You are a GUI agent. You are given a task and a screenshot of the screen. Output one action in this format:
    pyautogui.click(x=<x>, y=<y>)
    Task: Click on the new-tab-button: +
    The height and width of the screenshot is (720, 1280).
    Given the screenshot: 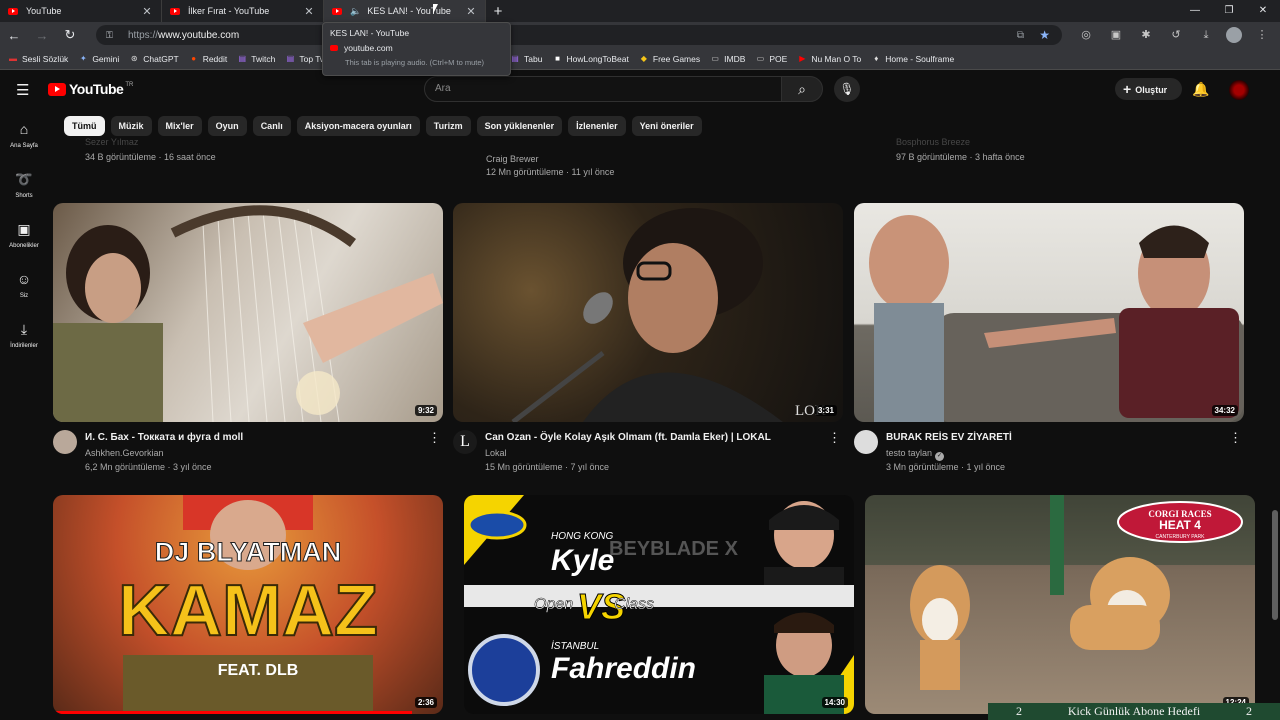 What is the action you would take?
    pyautogui.click(x=498, y=11)
    